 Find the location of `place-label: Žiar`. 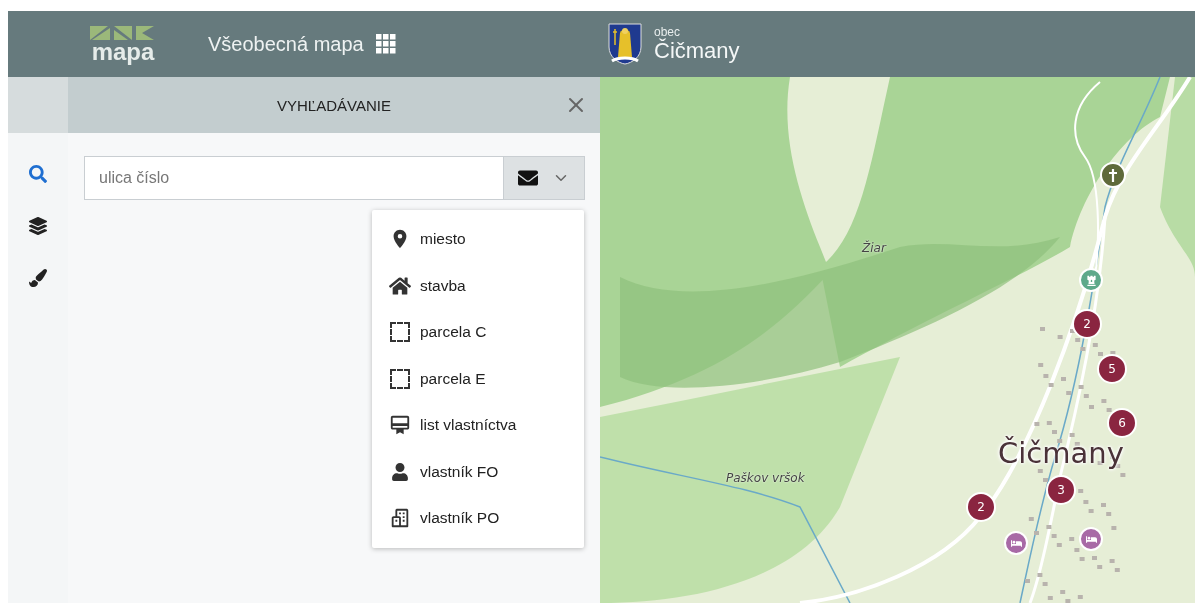

place-label: Žiar is located at coordinates (874, 248).